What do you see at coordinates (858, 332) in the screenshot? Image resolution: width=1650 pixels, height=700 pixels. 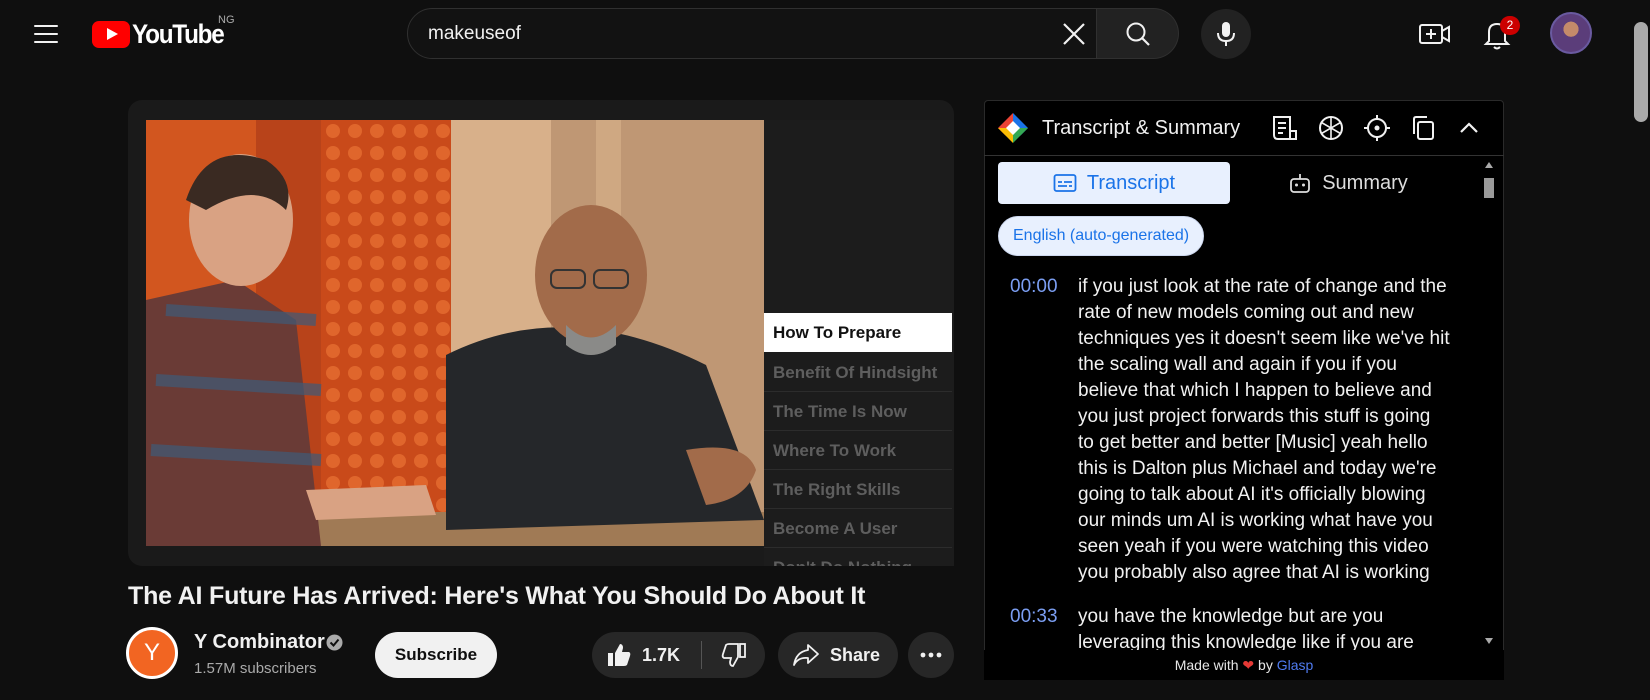 I see `chapter-item: How To Prepare` at bounding box center [858, 332].